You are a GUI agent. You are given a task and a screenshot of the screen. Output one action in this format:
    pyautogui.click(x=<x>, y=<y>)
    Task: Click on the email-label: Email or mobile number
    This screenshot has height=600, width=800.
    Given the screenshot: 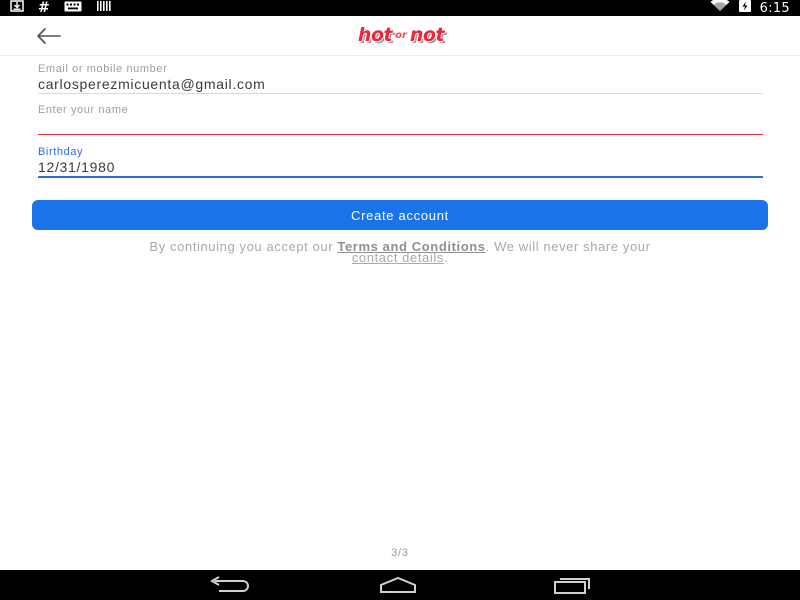 What is the action you would take?
    pyautogui.click(x=103, y=69)
    